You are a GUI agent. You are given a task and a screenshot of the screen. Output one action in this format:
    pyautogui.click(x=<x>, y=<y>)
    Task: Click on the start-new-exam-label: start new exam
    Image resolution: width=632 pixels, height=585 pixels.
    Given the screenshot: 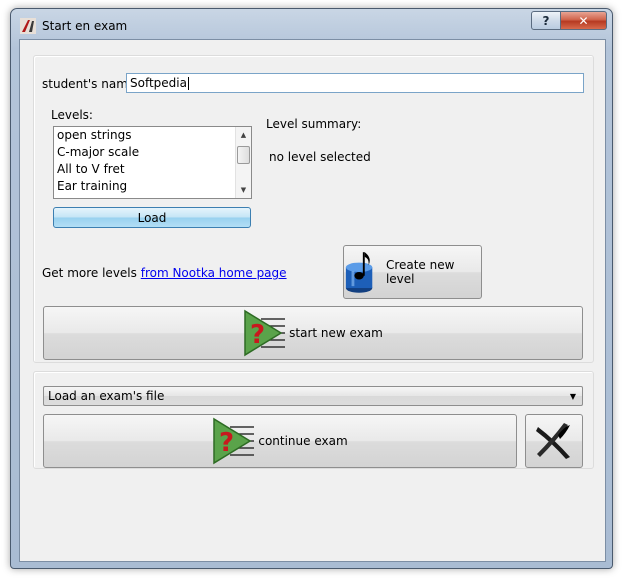 What is the action you would take?
    pyautogui.click(x=336, y=333)
    